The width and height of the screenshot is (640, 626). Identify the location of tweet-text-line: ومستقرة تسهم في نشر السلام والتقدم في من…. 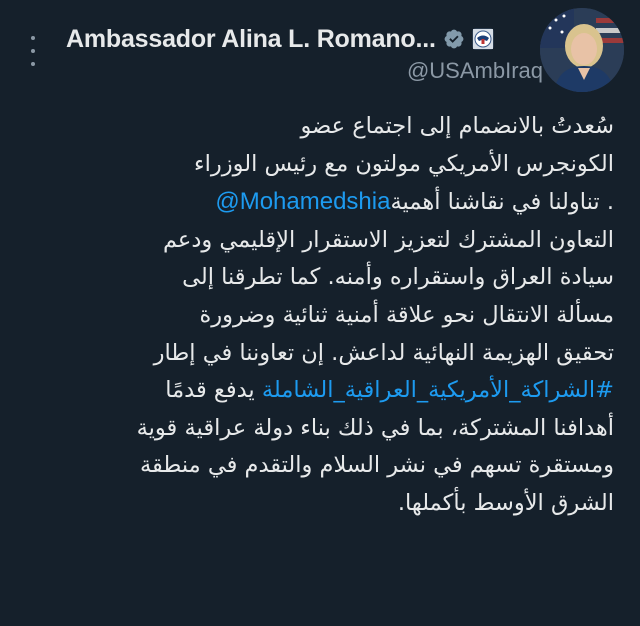
(376, 465).